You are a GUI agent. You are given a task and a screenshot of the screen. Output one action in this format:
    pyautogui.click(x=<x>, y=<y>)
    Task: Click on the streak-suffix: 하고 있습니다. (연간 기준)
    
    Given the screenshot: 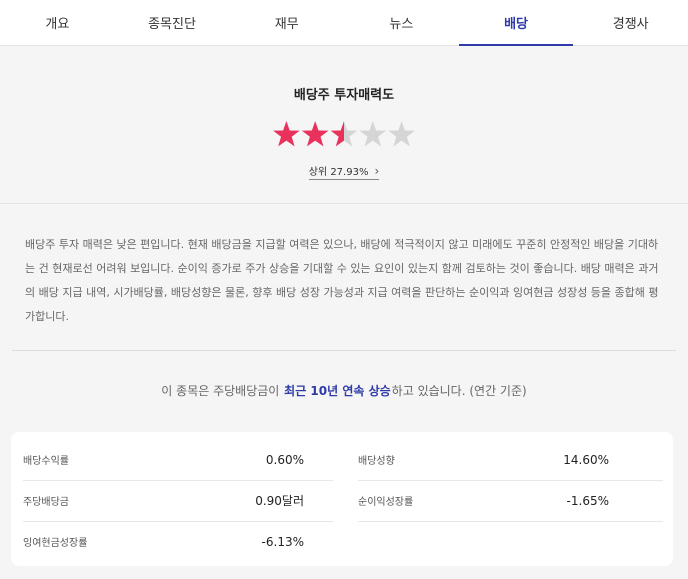 What is the action you would take?
    pyautogui.click(x=459, y=390)
    